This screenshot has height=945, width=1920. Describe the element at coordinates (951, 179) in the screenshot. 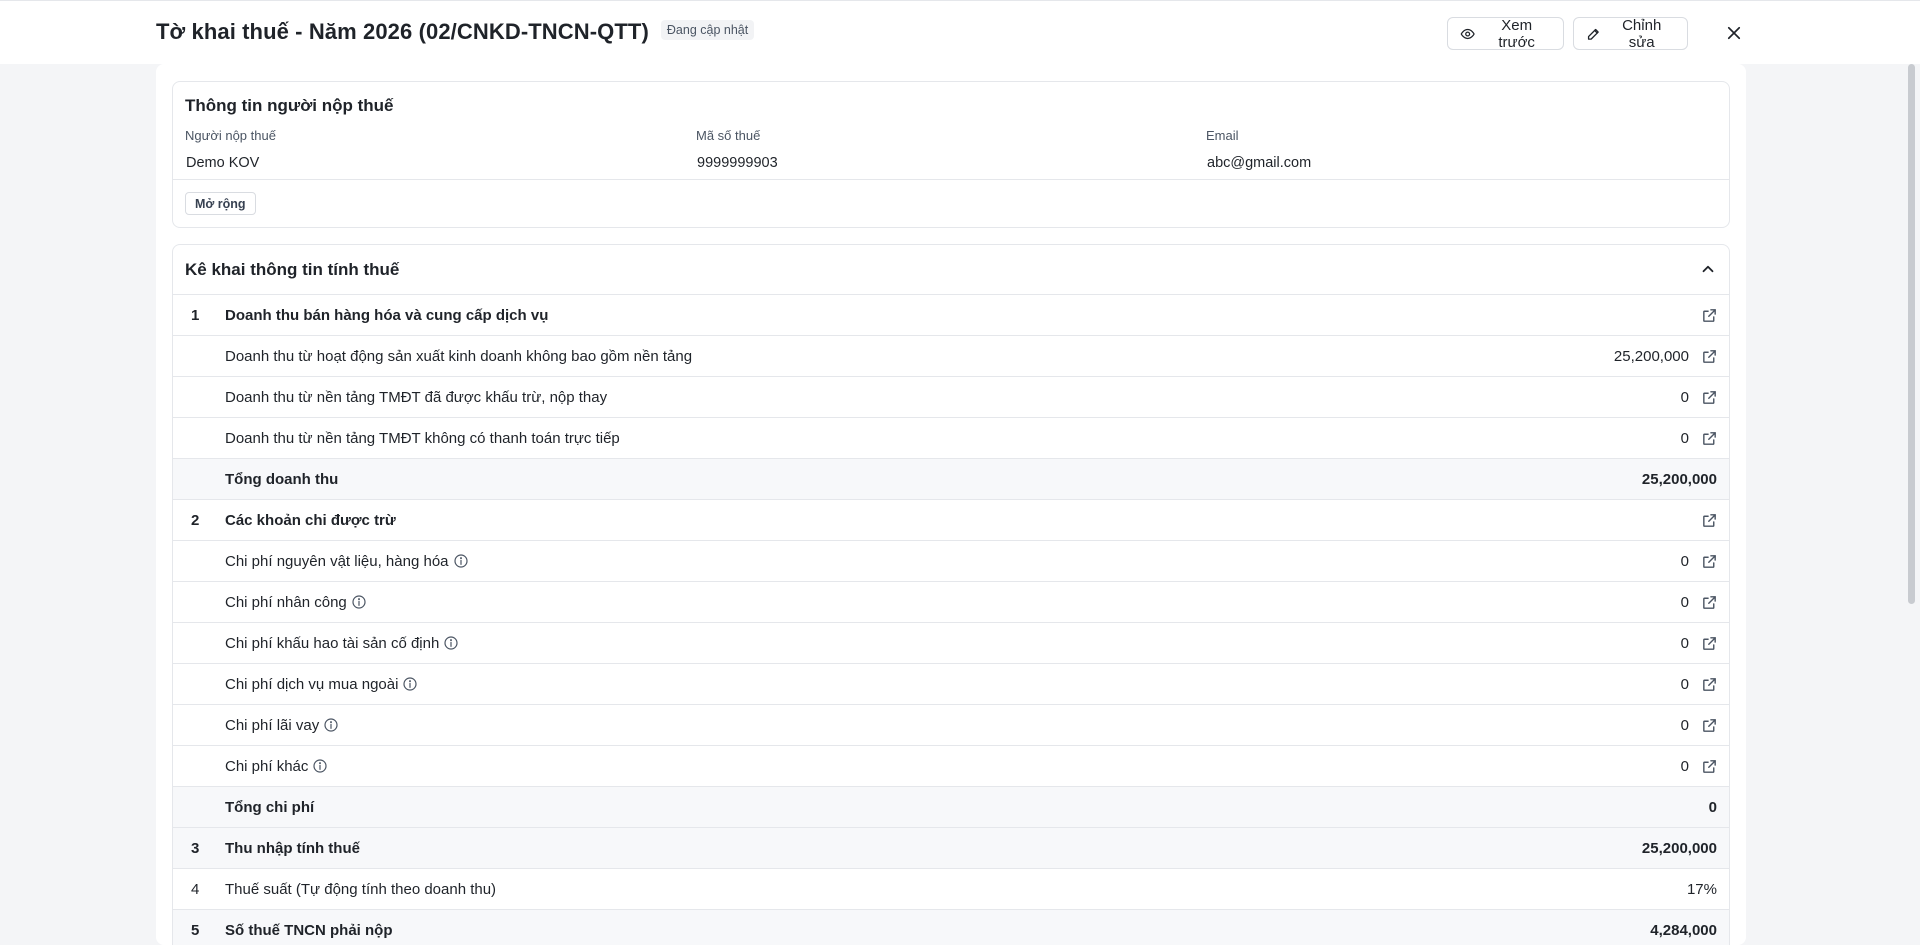

I see `divider` at that location.